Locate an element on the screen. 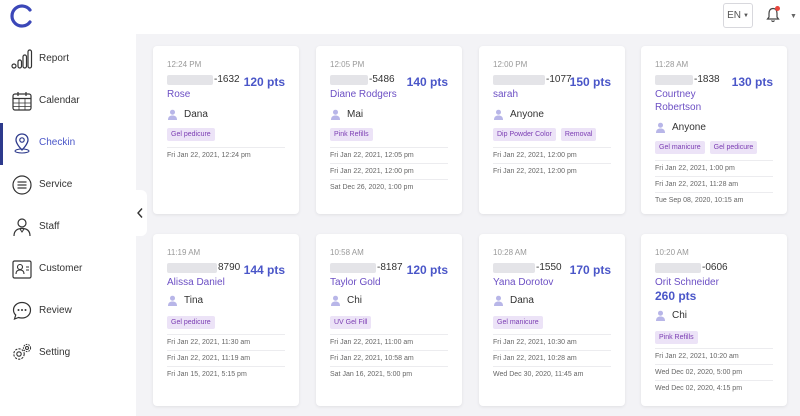 The width and height of the screenshot is (800, 416). checkin-time: 12:24 PM is located at coordinates (184, 64).